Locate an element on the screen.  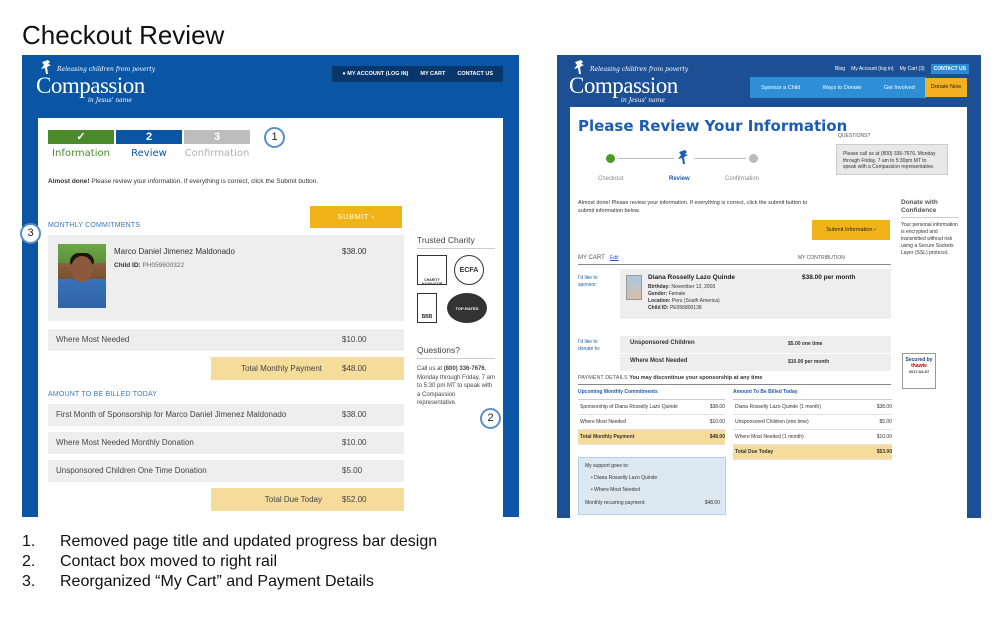
donation-row: Where Most Needed $10.00 per month is located at coordinates (755, 363).